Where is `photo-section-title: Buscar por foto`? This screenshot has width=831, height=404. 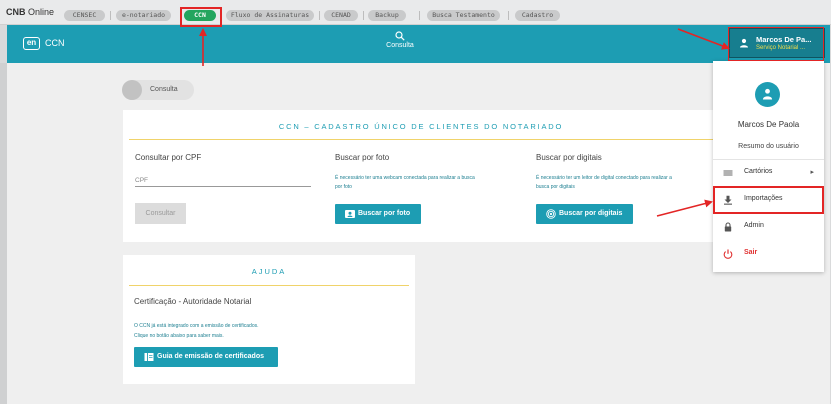
photo-section-title: Buscar por foto is located at coordinates (362, 157).